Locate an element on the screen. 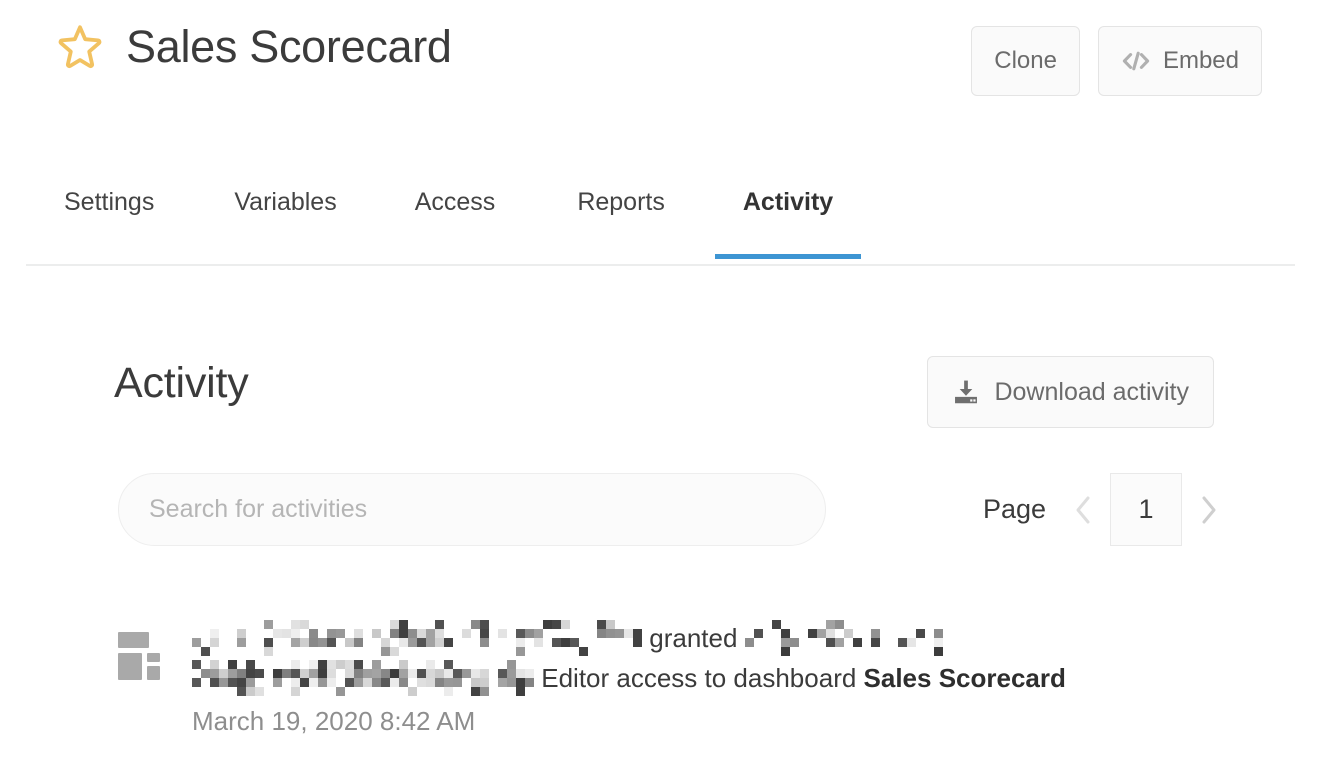  pagination-label: Page is located at coordinates (1014, 509).